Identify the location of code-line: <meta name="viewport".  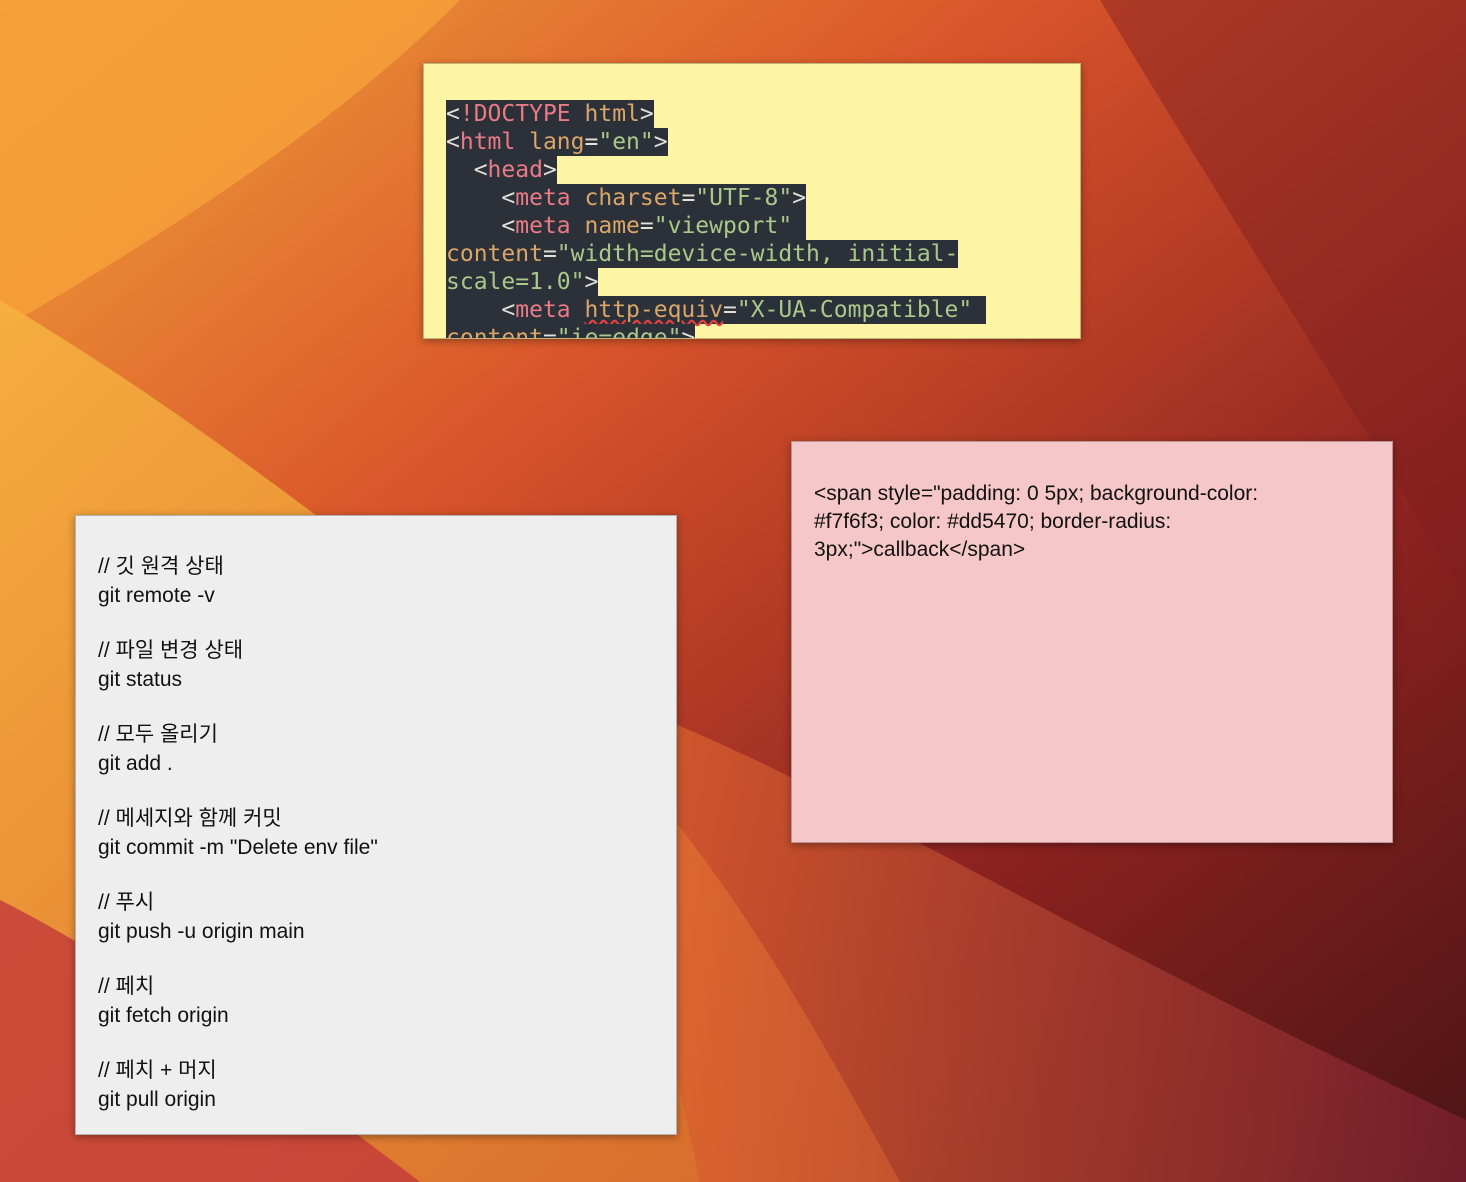
(752, 226).